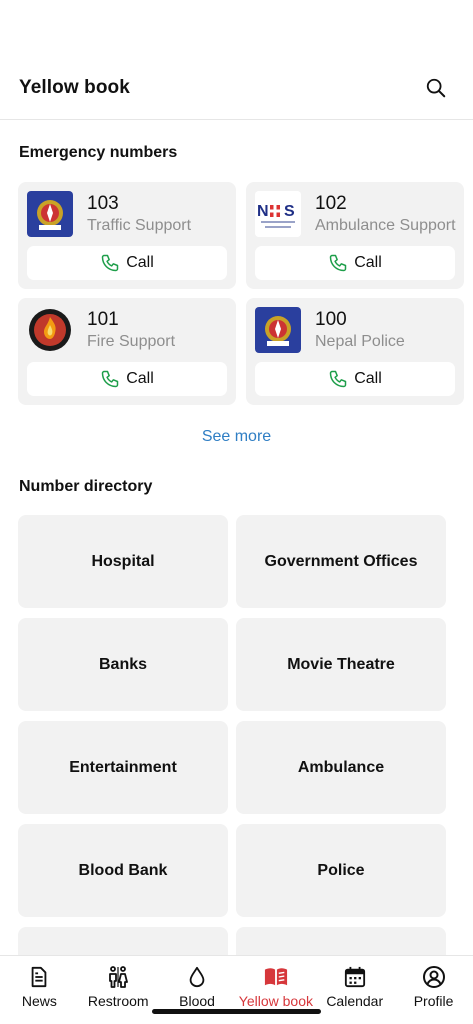 Image resolution: width=473 pixels, height=1024 pixels. I want to click on directory-section-title: Number directory, so click(86, 486).